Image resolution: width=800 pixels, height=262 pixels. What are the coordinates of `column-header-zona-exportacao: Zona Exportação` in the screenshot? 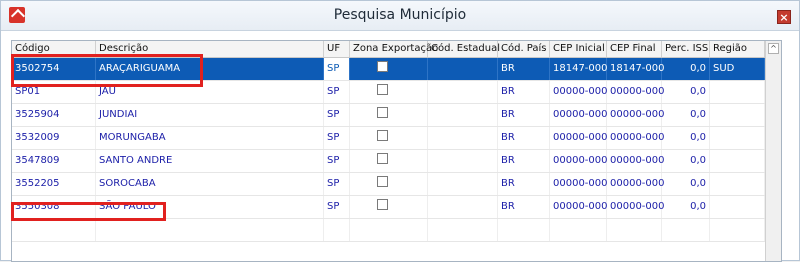 It's located at (394, 49).